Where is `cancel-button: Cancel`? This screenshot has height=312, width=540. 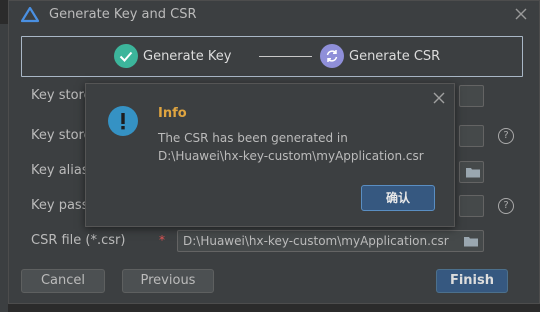 cancel-button: Cancel is located at coordinates (63, 281).